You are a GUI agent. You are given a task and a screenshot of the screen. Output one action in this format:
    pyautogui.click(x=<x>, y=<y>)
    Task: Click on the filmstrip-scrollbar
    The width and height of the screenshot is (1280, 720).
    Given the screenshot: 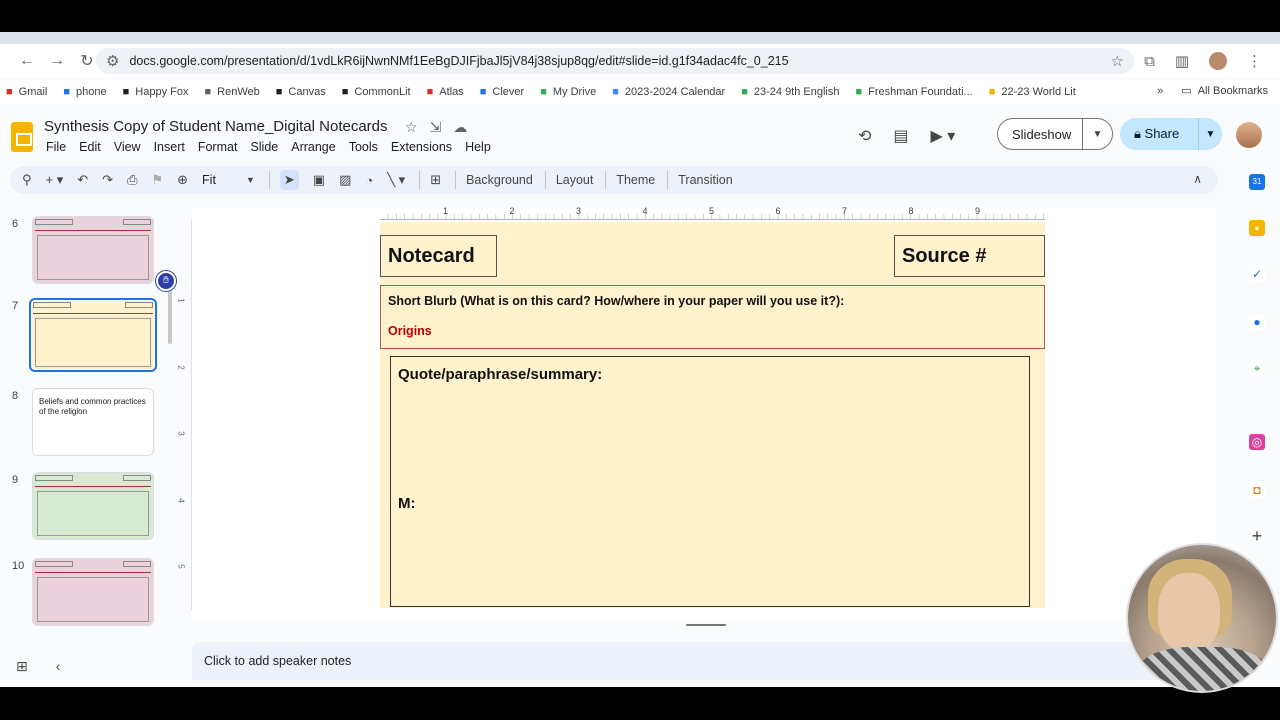 What is the action you would take?
    pyautogui.click(x=170, y=316)
    